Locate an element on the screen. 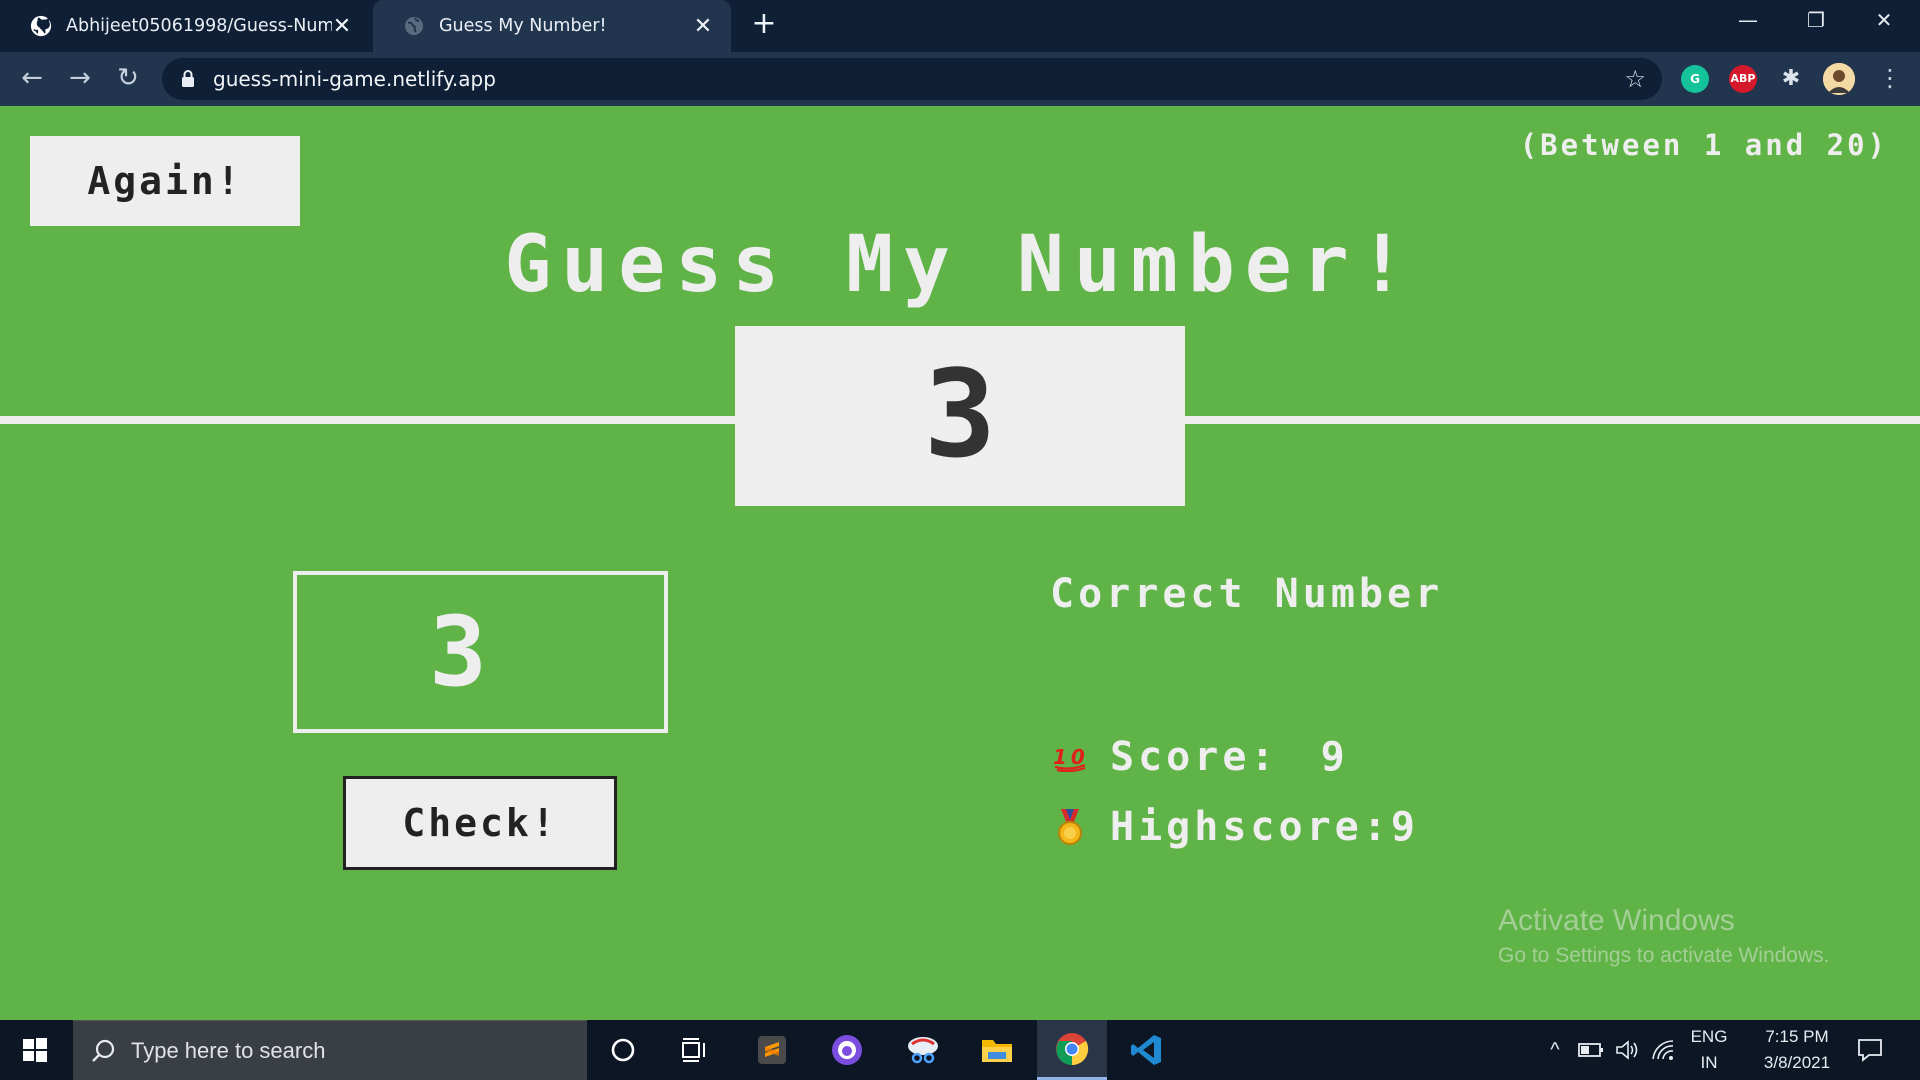 The height and width of the screenshot is (1080, 1920). search-icon is located at coordinates (104, 1053).